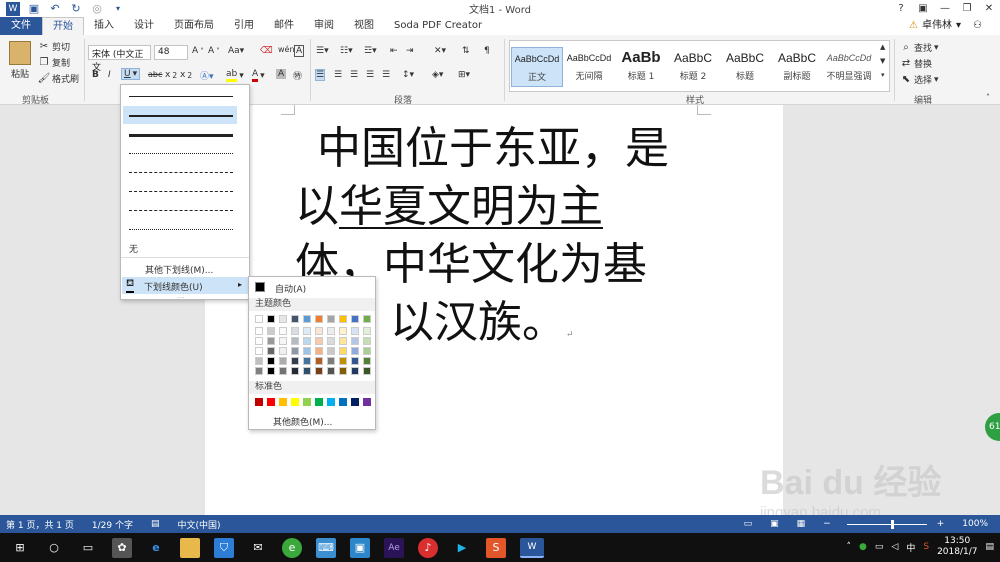 This screenshot has width=1000, height=562. What do you see at coordinates (589, 67) in the screenshot?
I see `style-no-spacing: AaBbCcDd 无间隔` at bounding box center [589, 67].